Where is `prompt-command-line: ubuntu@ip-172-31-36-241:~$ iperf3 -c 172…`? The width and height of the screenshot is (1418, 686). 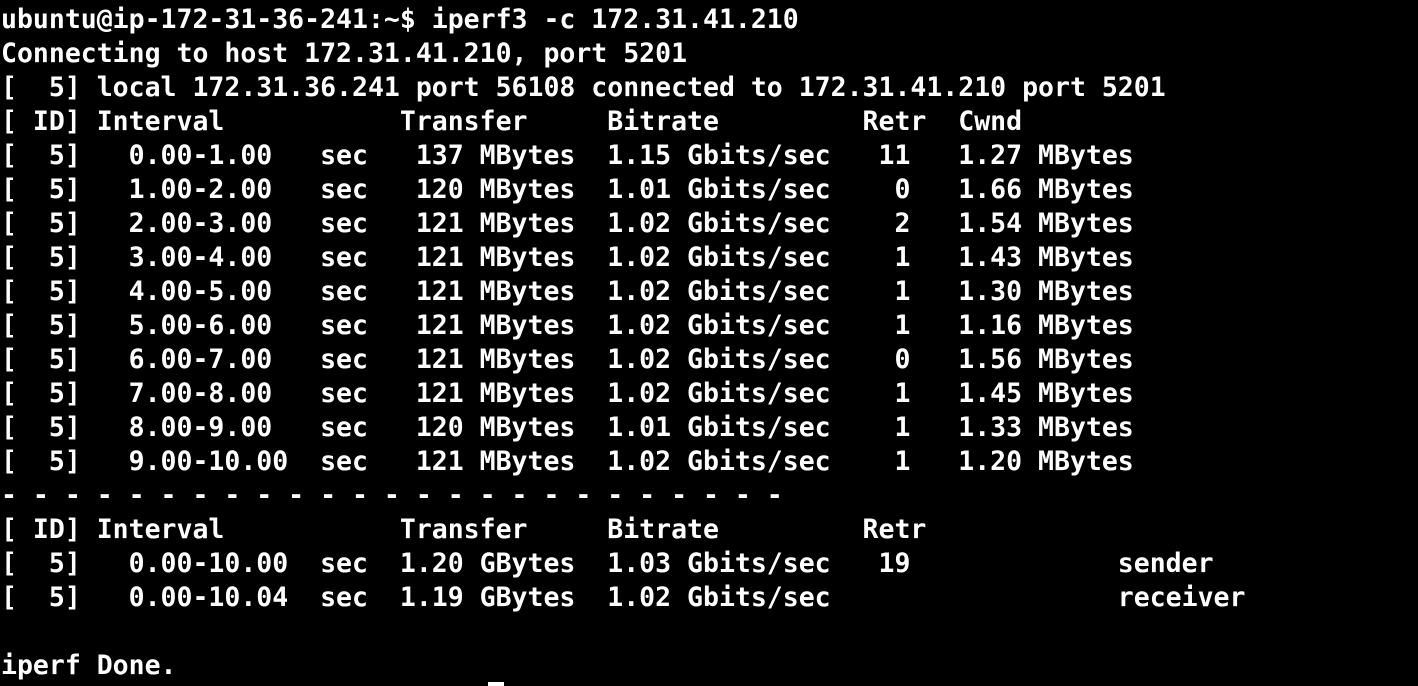 prompt-command-line: ubuntu@ip-172-31-36-241:~$ iperf3 -c 172… is located at coordinates (400, 19).